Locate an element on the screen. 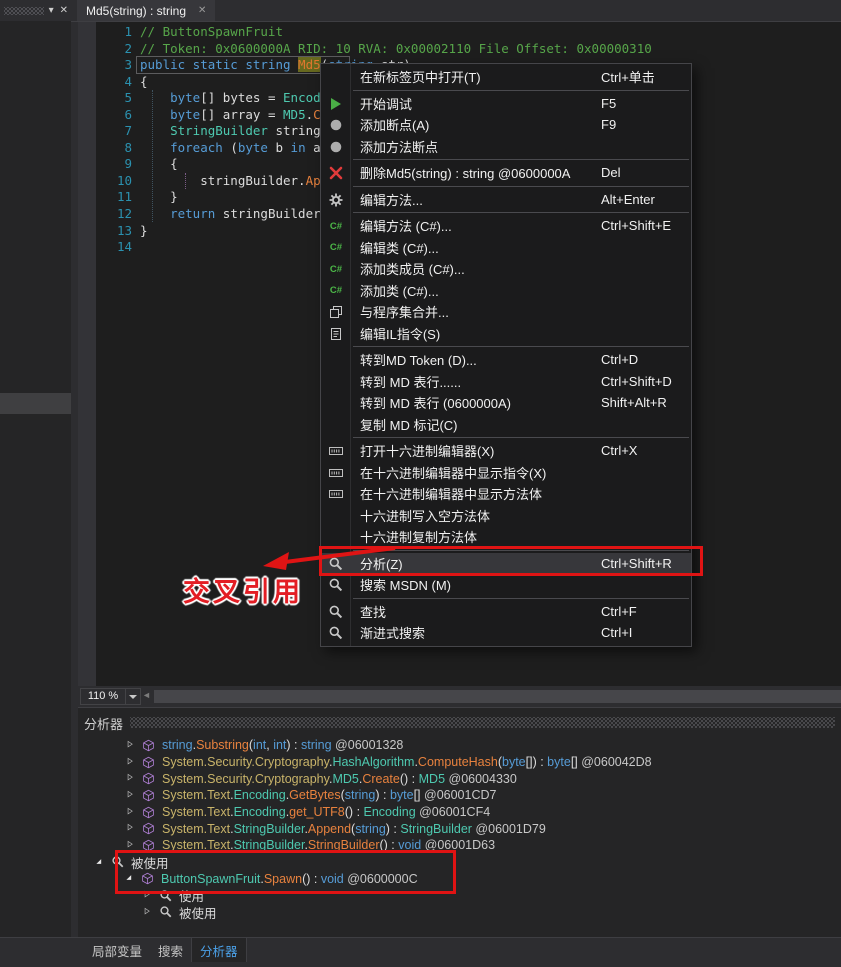 Image resolution: width=841 pixels, height=967 pixels. menu-item: 添加方法断点 is located at coordinates (506, 147).